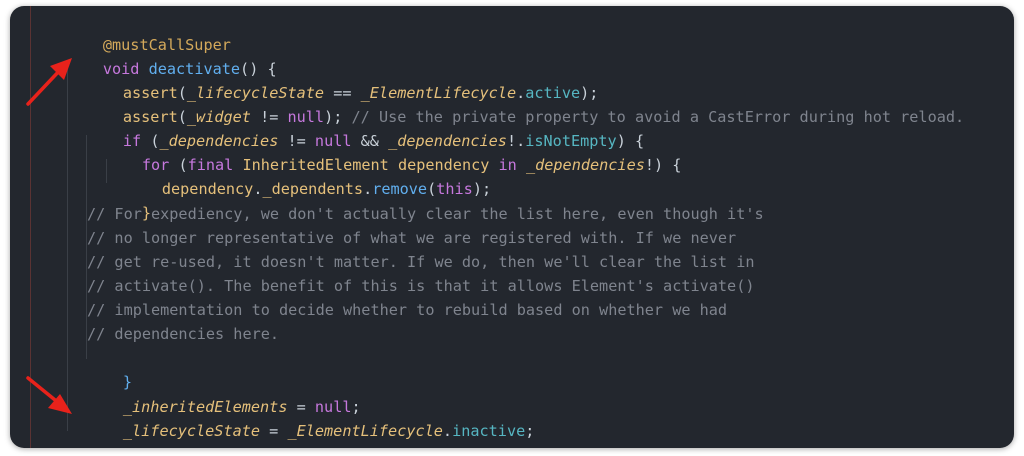 The image size is (1024, 456). I want to click on variable-token: _dependencies, so click(585, 165).